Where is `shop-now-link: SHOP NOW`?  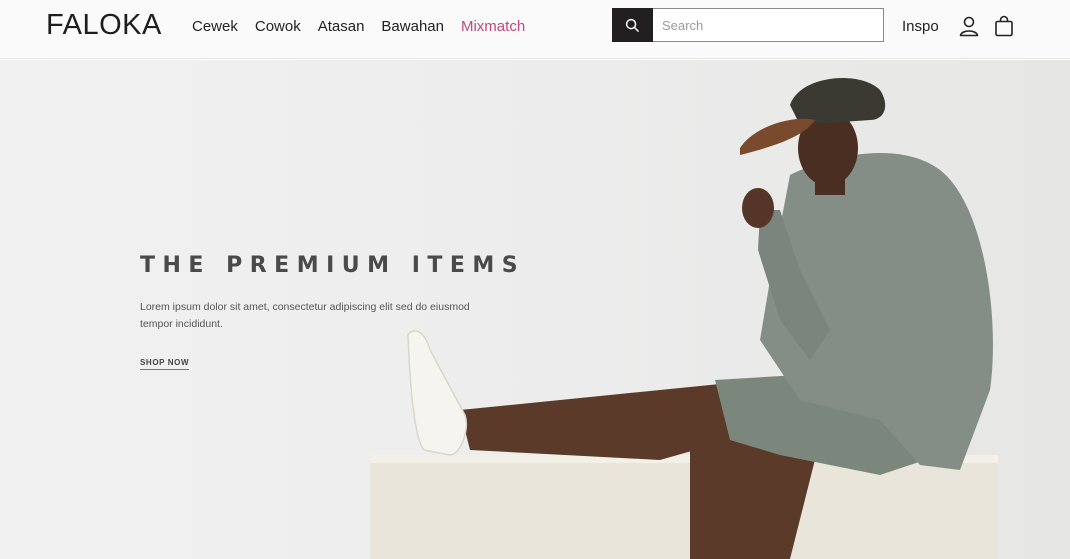
shop-now-link: SHOP NOW is located at coordinates (165, 364).